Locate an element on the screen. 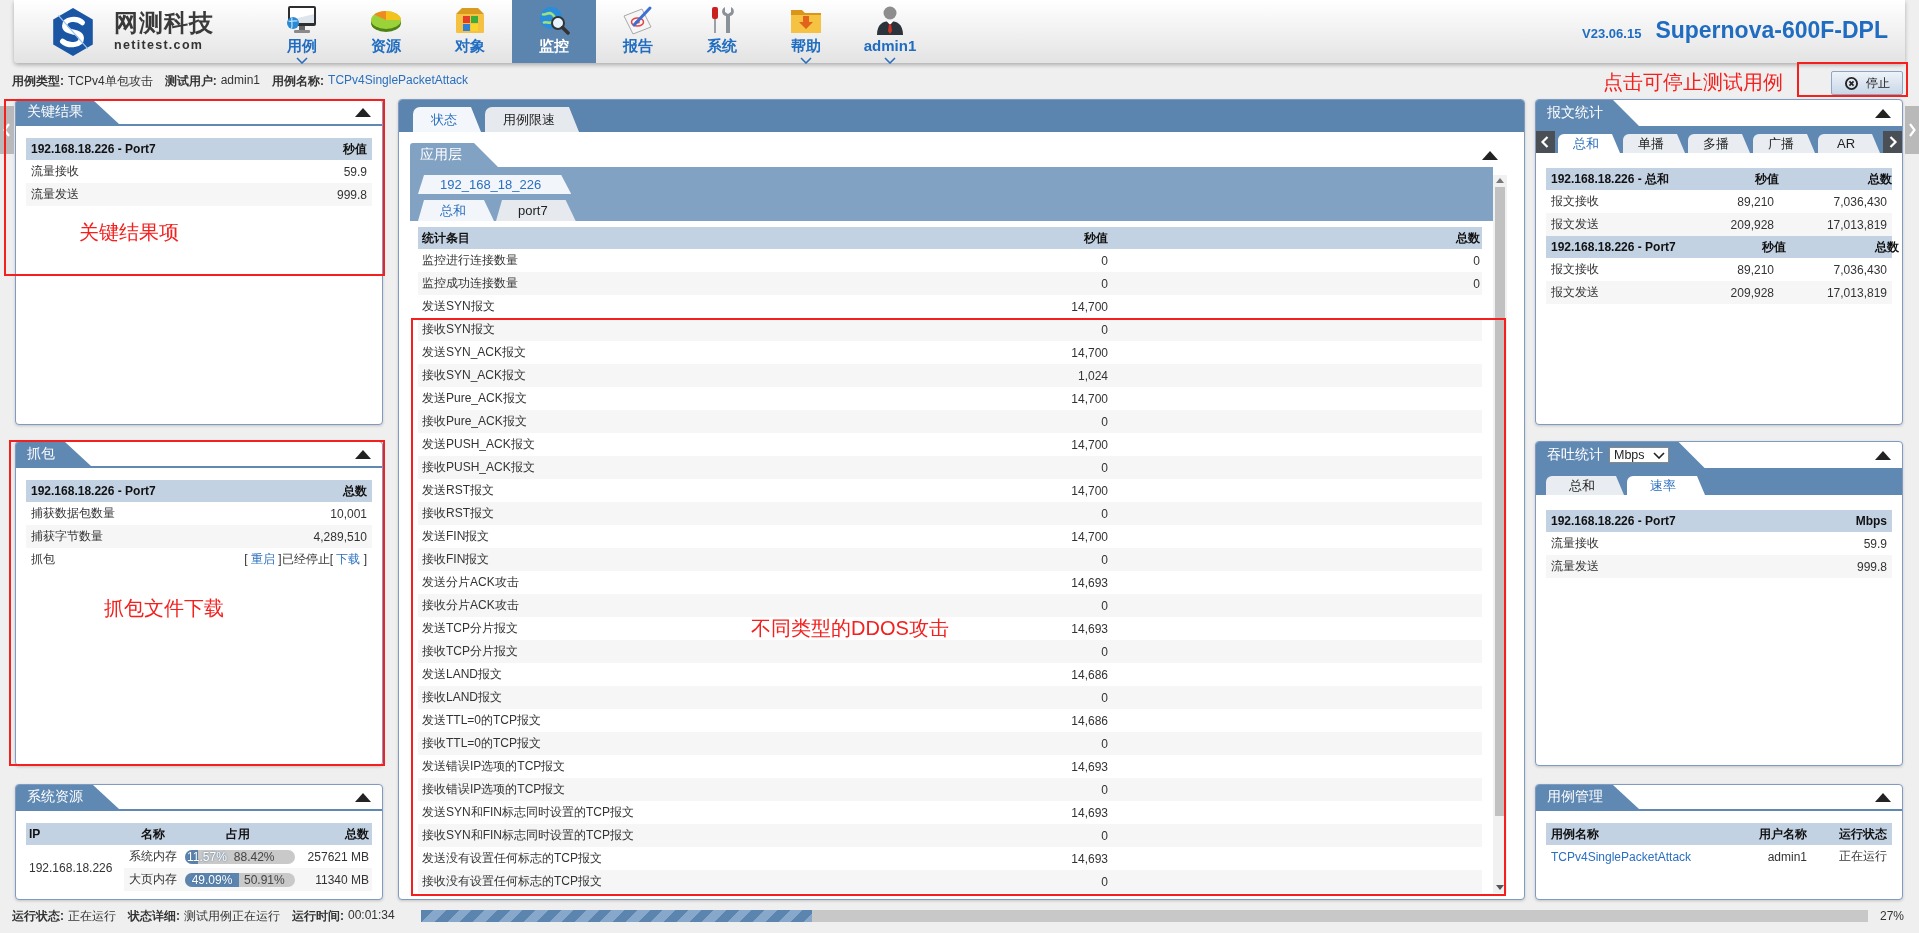 This screenshot has width=1919, height=933. scrollbar-thumb is located at coordinates (1500, 501).